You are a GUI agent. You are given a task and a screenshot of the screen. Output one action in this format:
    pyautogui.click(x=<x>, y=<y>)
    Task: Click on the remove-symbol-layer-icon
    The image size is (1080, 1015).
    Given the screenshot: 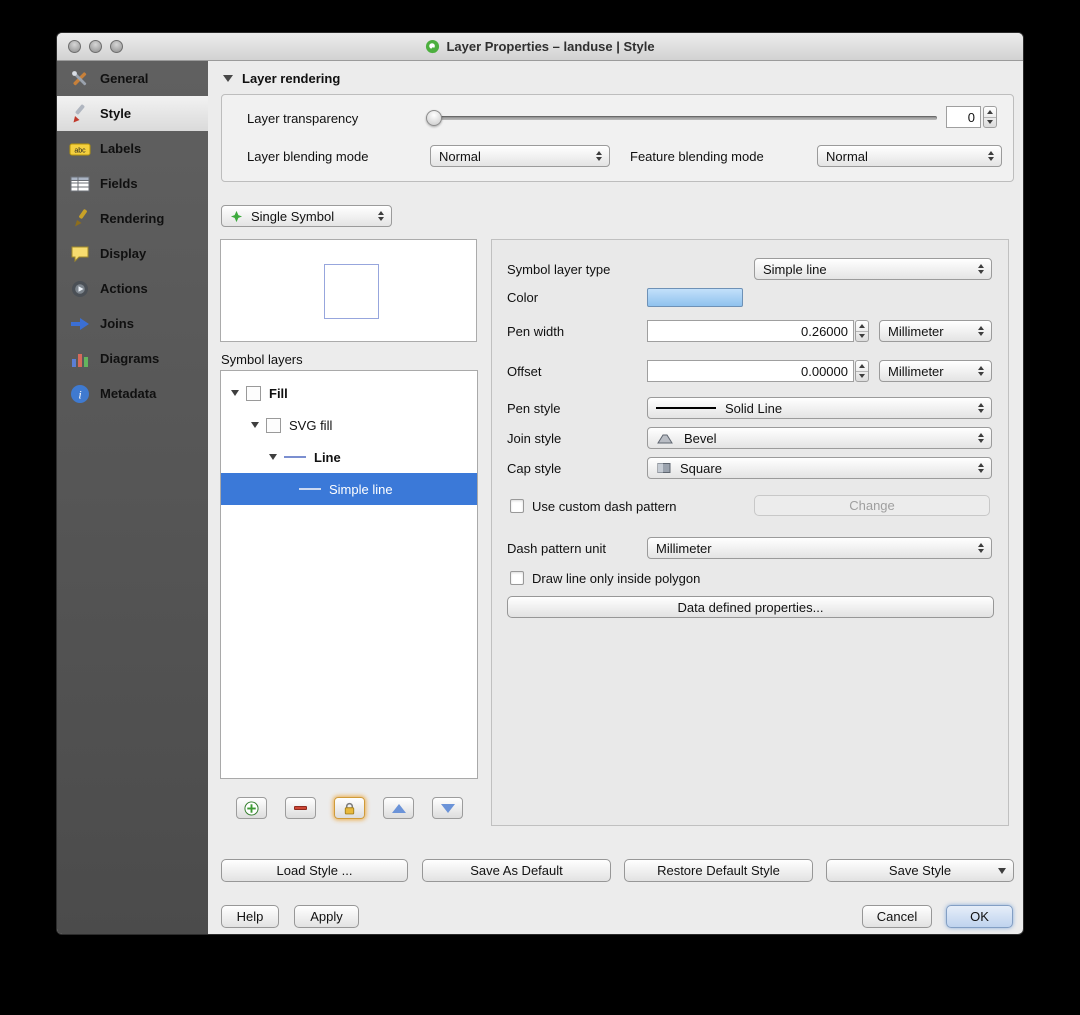 What is the action you would take?
    pyautogui.click(x=300, y=808)
    